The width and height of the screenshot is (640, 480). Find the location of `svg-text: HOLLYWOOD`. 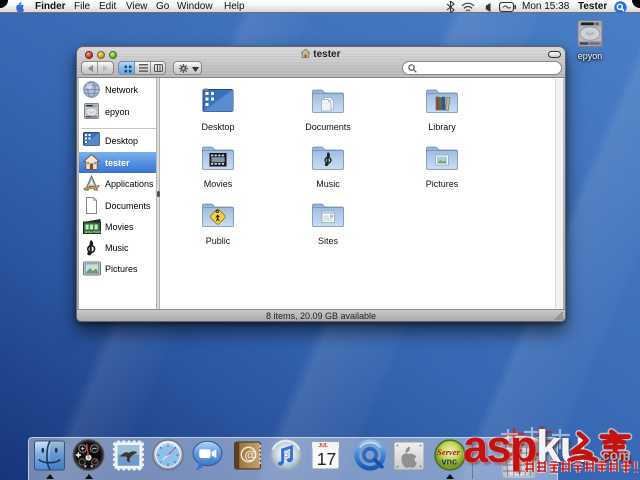

svg-text: HOLLYWOOD is located at coordinates (93, 232).